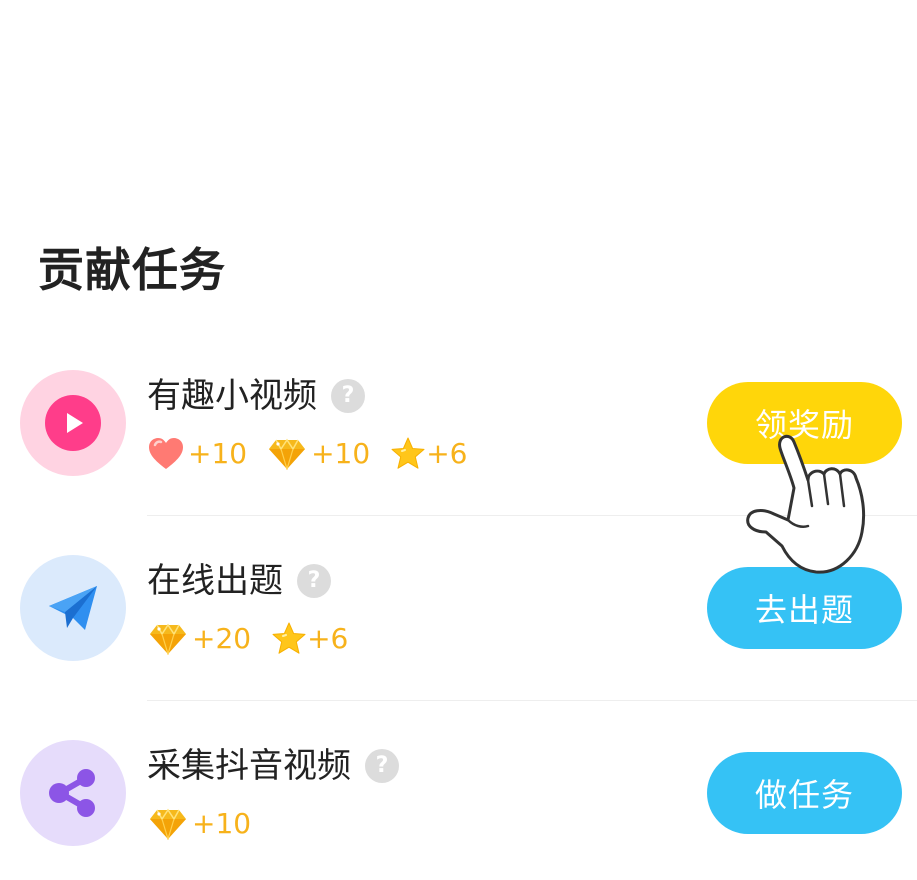 This screenshot has height=880, width=917. I want to click on paper-plane-icon, so click(73, 608).